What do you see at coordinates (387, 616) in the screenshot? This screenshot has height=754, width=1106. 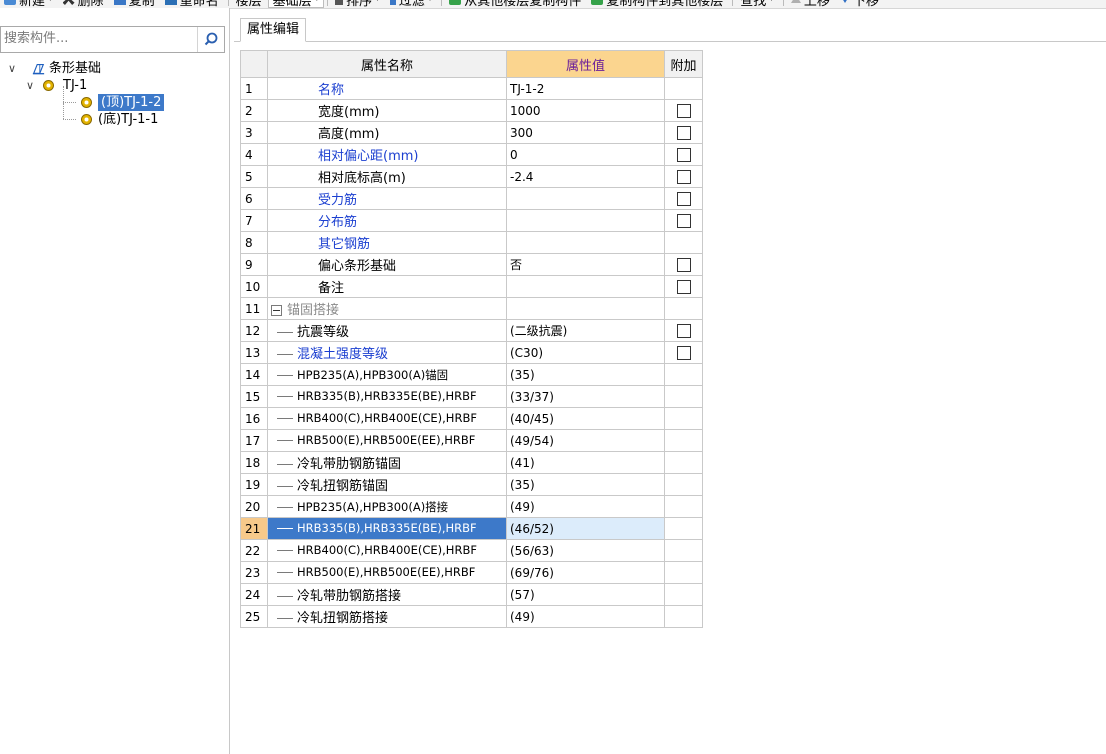 I see `property-name-cell: 冷轧扭钢筋搭接` at bounding box center [387, 616].